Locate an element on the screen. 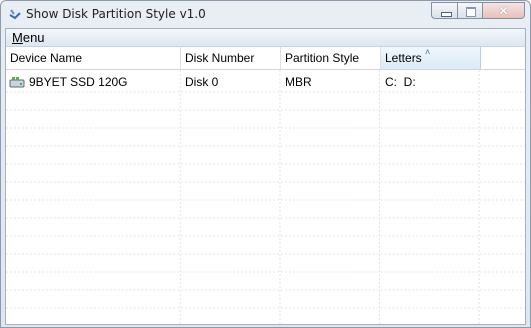 The height and width of the screenshot is (328, 531). caption-buttons: ✕ is located at coordinates (478, 11).